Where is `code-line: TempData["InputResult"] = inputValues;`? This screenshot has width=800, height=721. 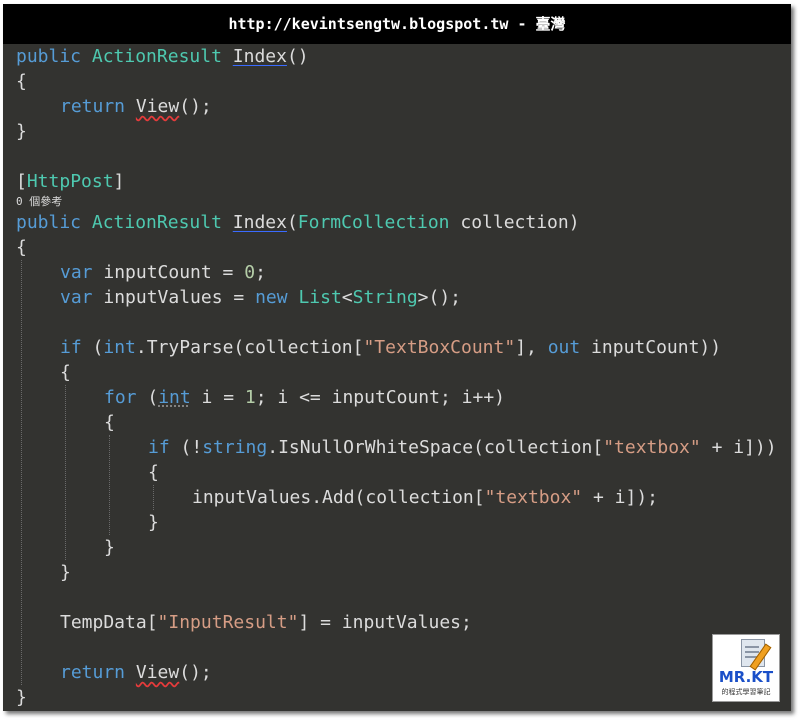
code-line: TempData["InputResult"] = inputValues; is located at coordinates (403, 622).